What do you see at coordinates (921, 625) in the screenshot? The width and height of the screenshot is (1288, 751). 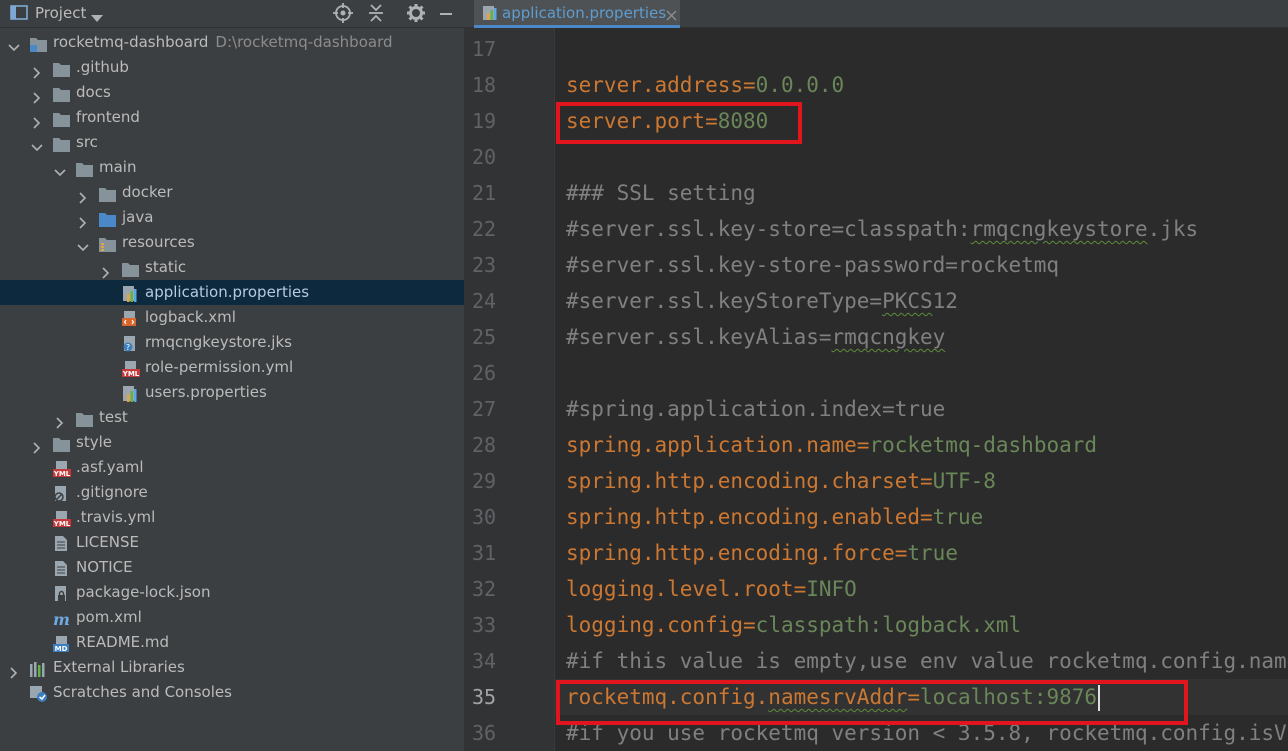 I see `code-line: logging.config=classpath:logback.xml` at bounding box center [921, 625].